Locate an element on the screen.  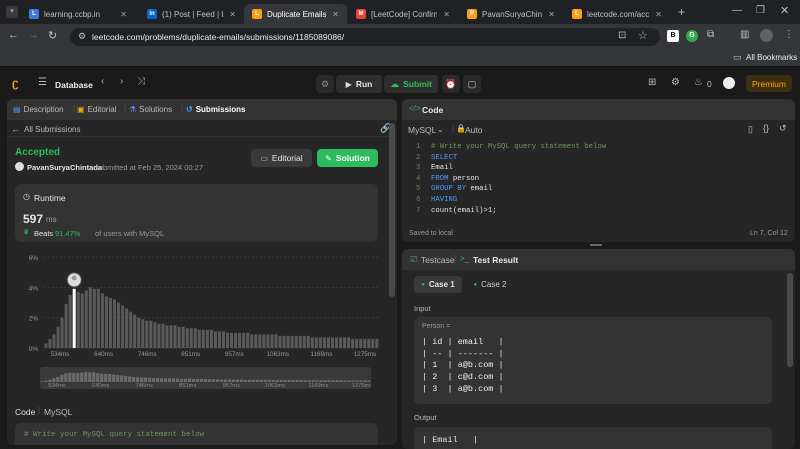
github-icon: P is located at coordinates (472, 14).